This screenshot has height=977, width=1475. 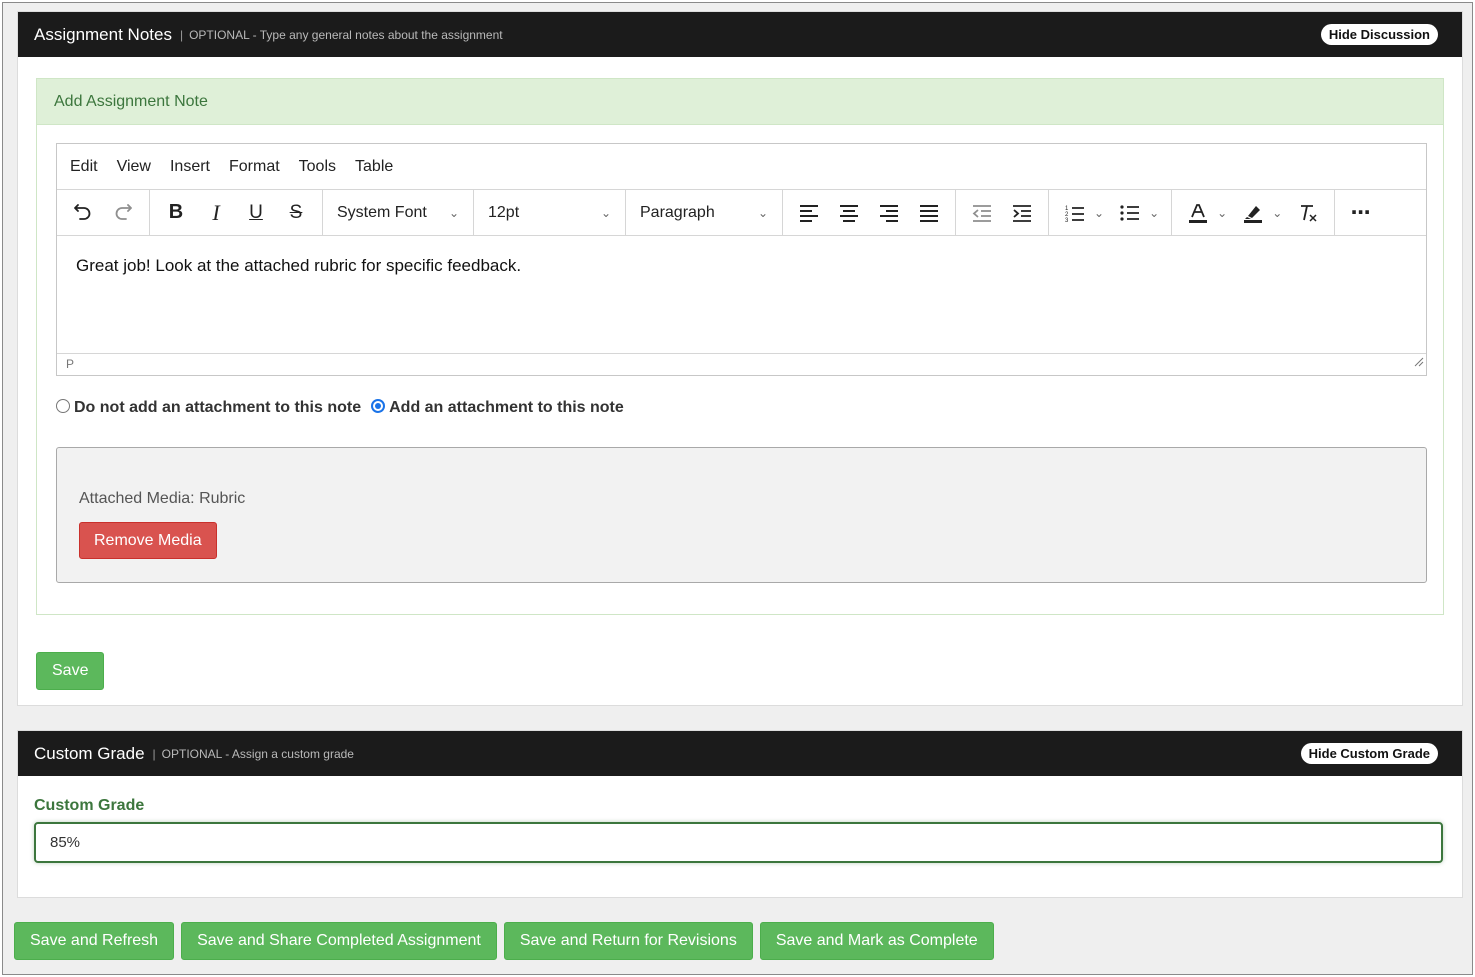 I want to click on add-attachment-radio, so click(x=378, y=406).